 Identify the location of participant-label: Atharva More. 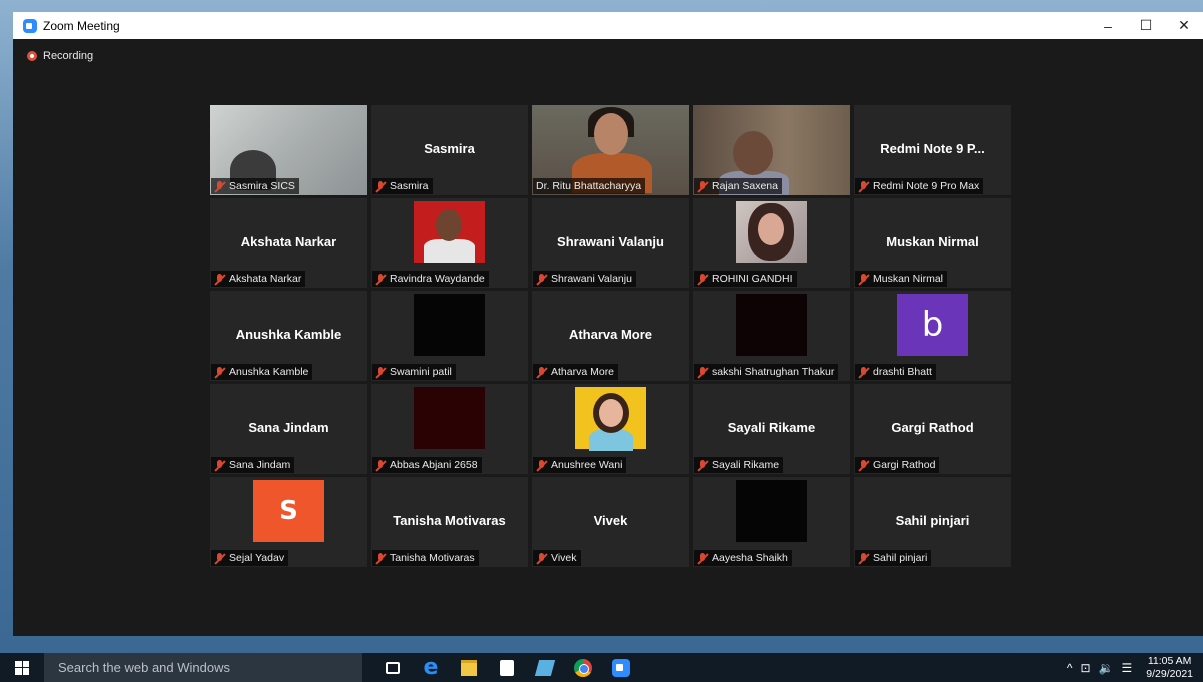
(576, 372).